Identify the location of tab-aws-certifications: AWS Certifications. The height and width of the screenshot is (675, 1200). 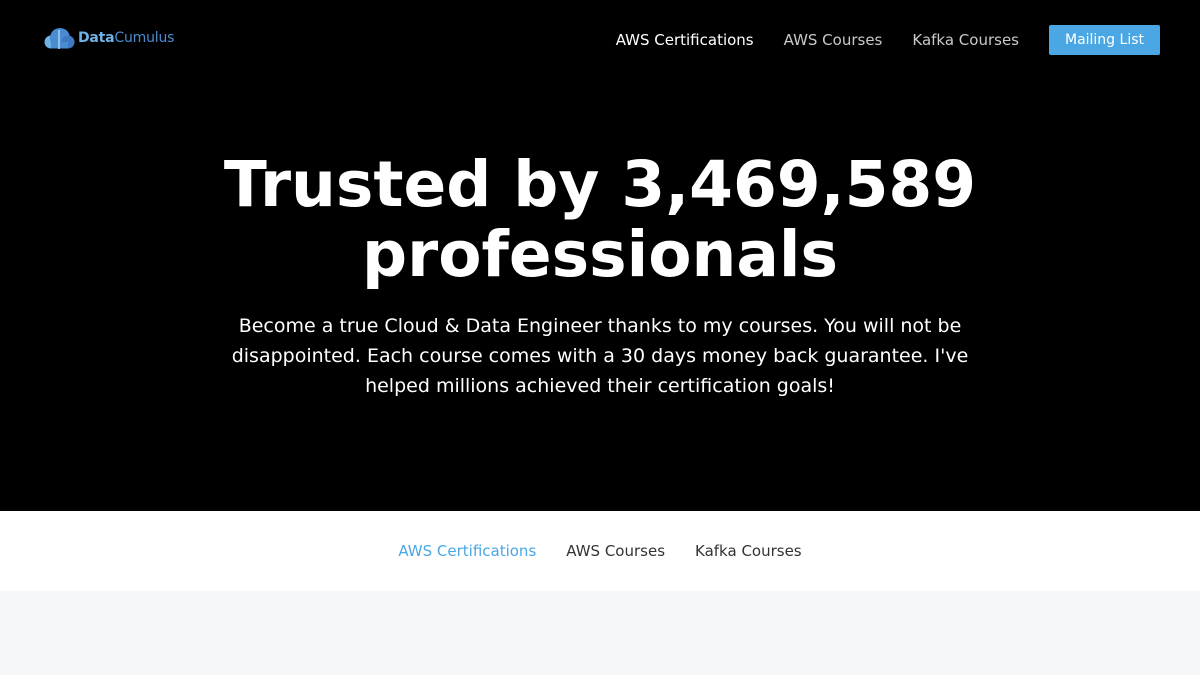
(467, 551).